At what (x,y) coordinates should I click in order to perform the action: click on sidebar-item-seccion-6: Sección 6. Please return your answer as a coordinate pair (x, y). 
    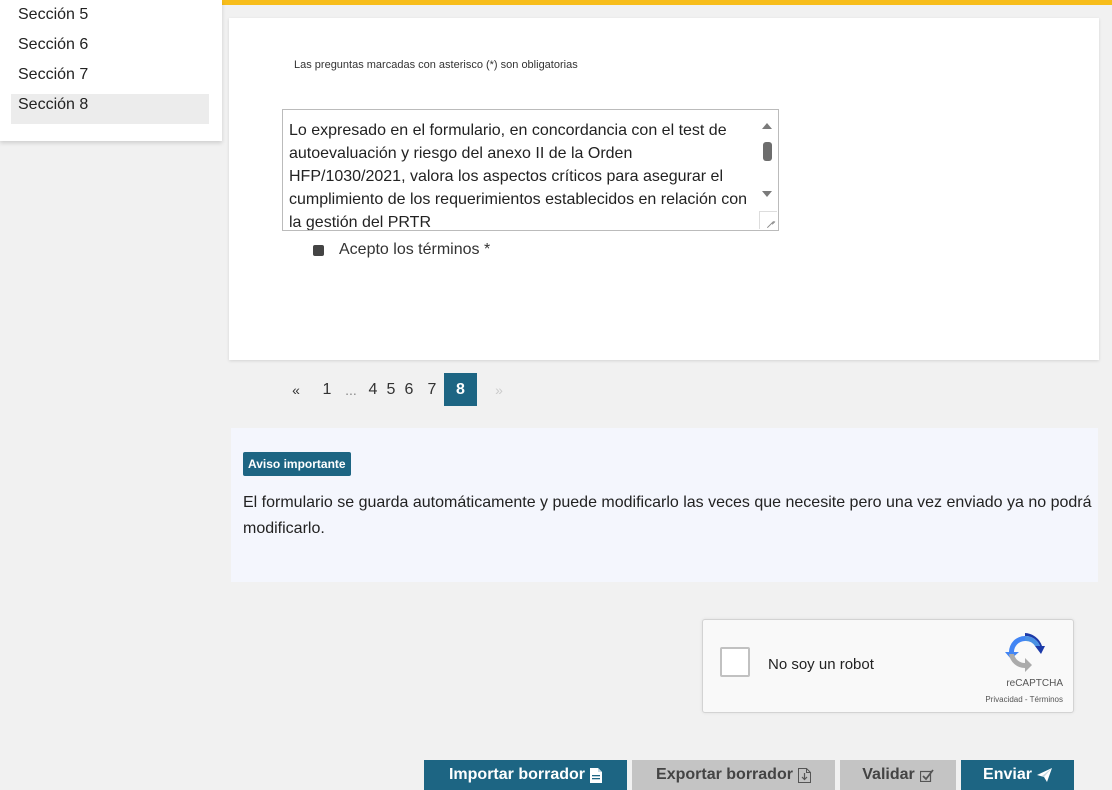
    Looking at the image, I should click on (110, 49).